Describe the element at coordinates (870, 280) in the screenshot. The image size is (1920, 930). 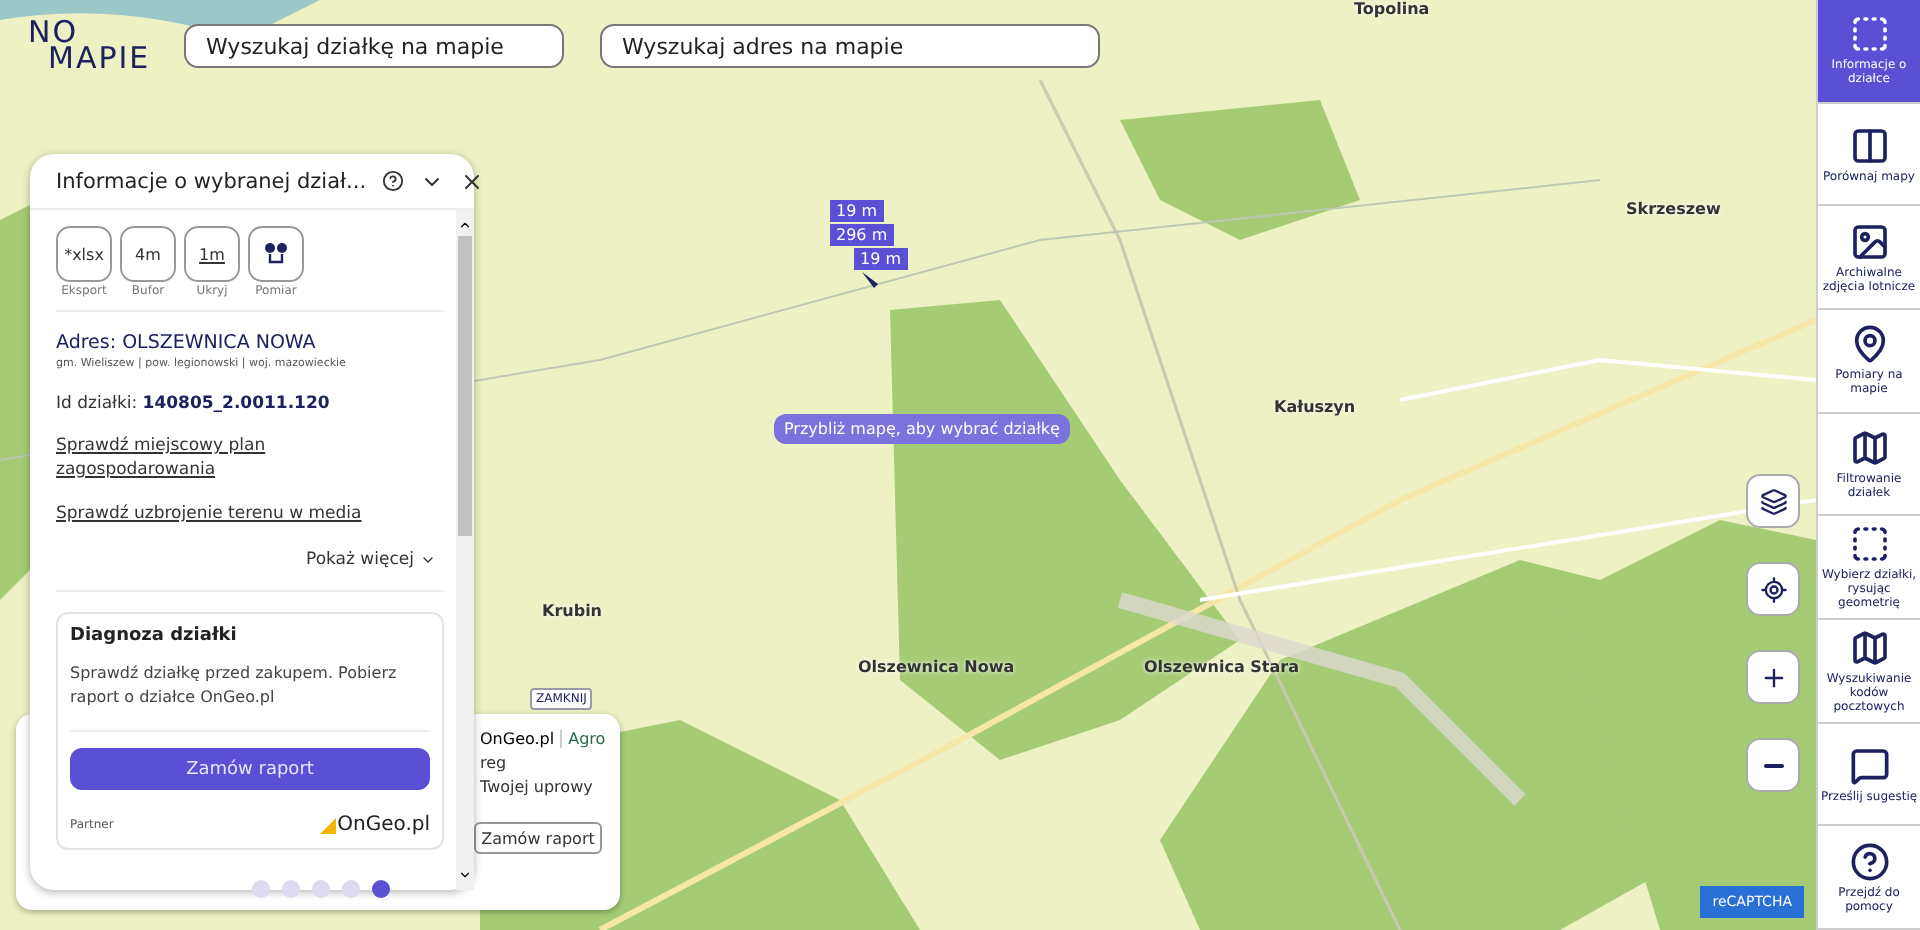
I see `pointer-icon` at that location.